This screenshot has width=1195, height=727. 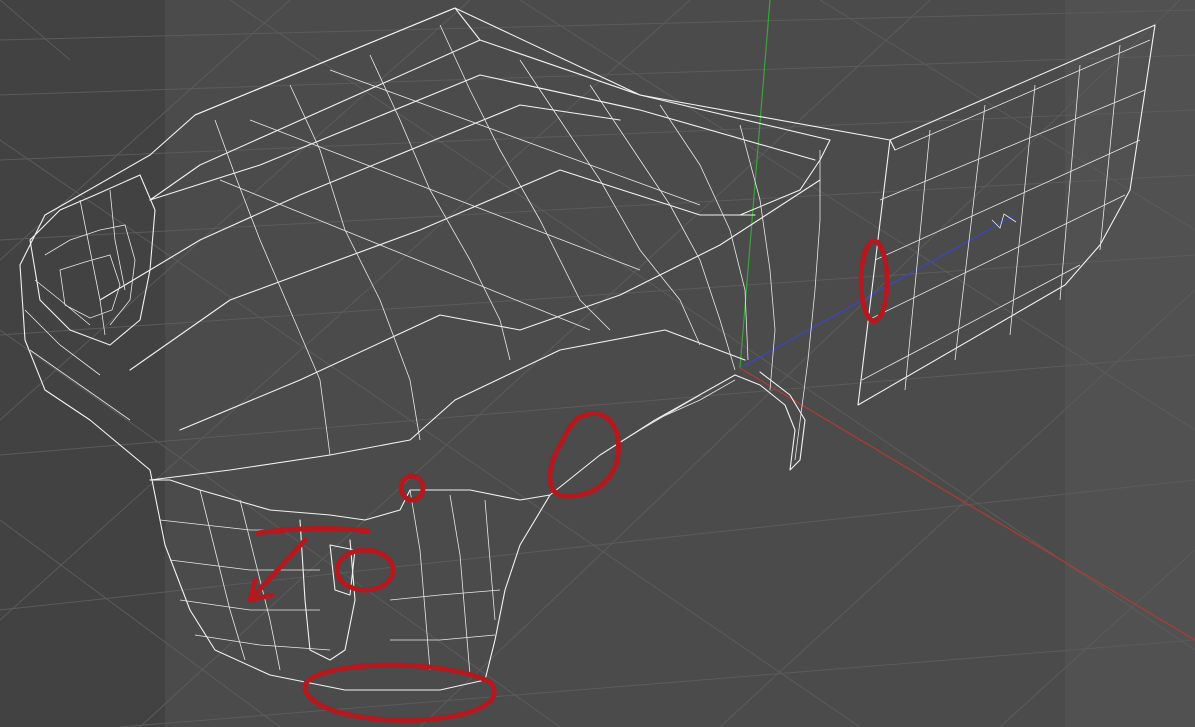 What do you see at coordinates (82, 363) in the screenshot?
I see `viewport-left-shade` at bounding box center [82, 363].